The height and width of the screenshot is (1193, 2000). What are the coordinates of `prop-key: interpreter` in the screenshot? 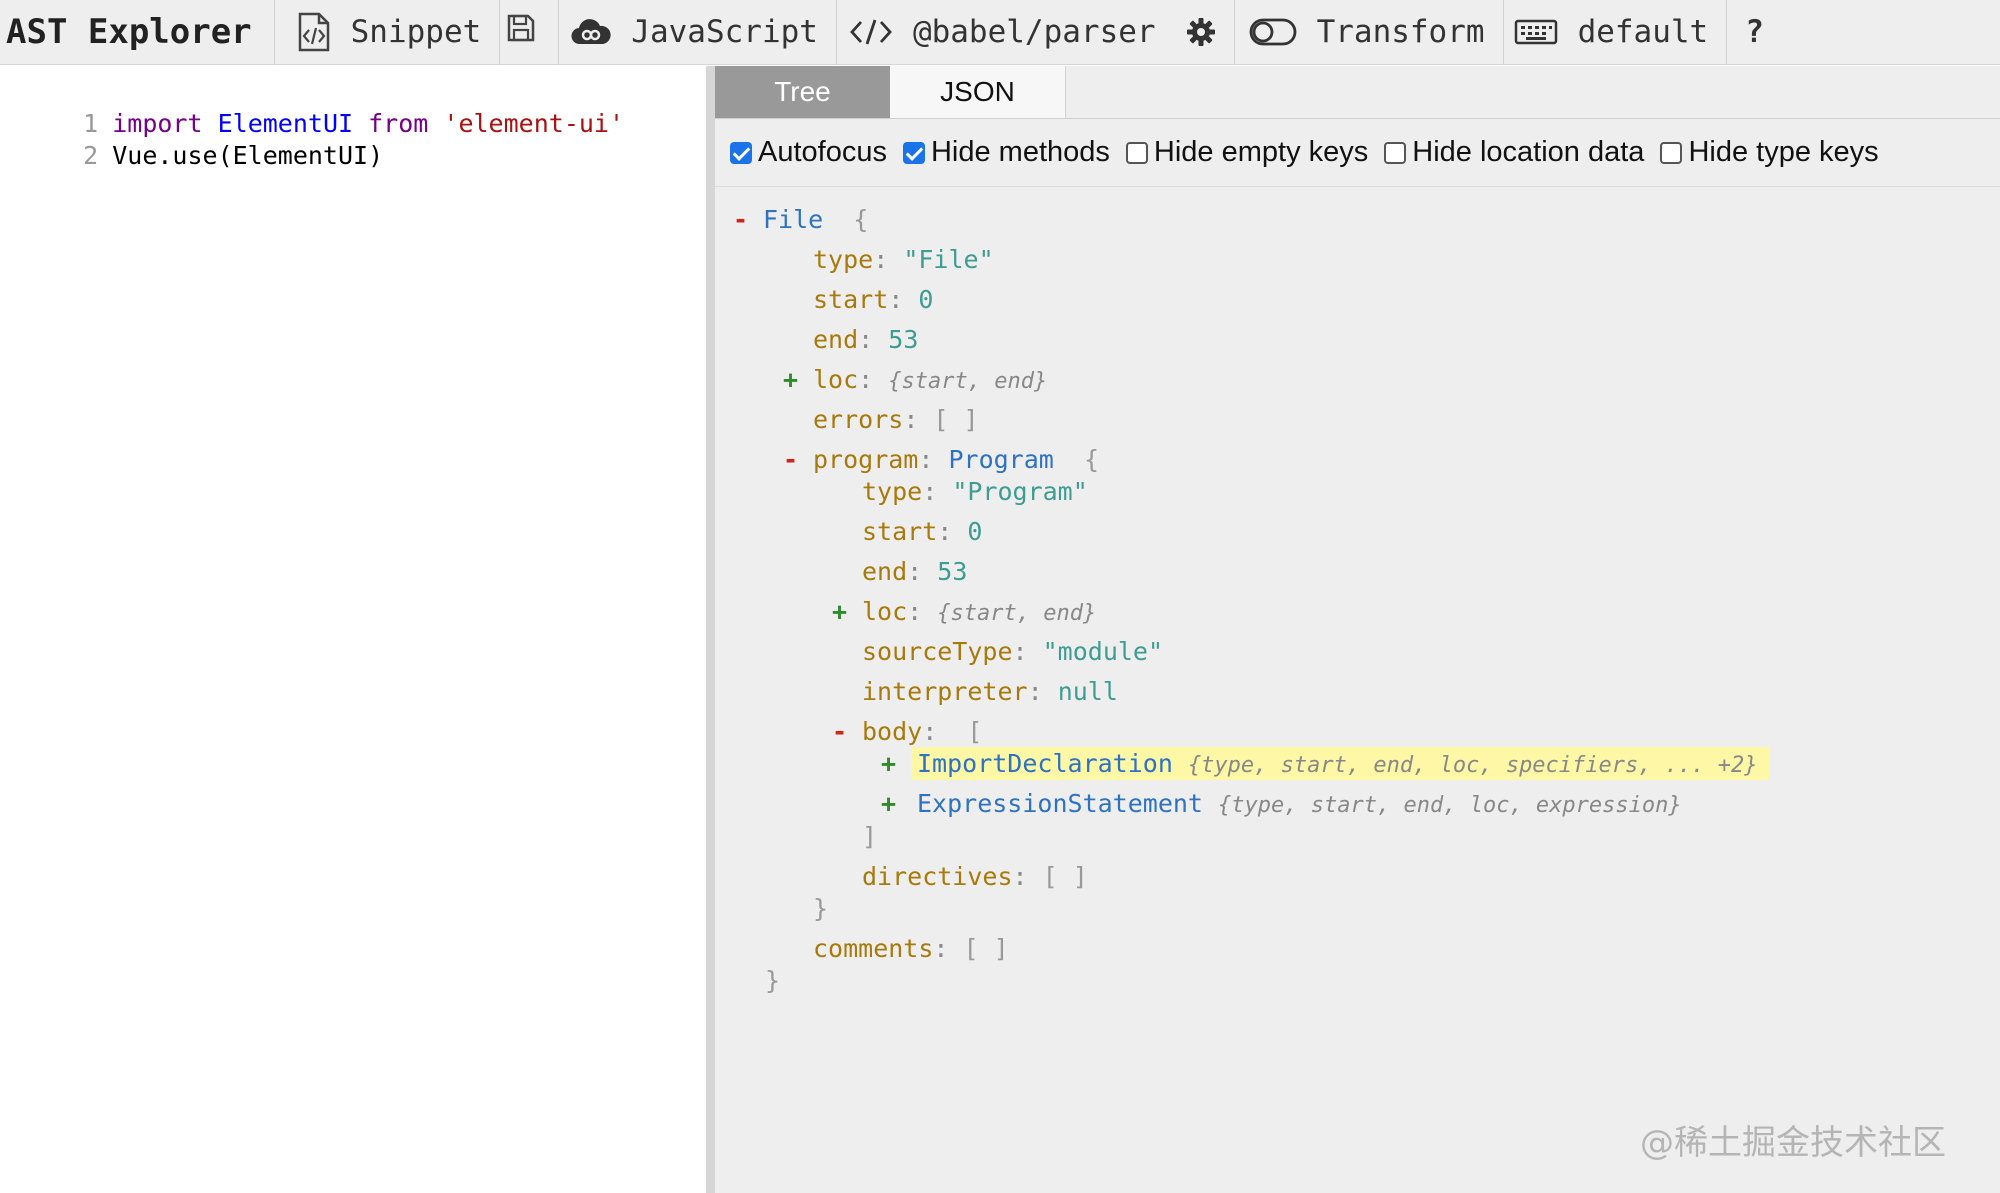 It's located at (945, 691).